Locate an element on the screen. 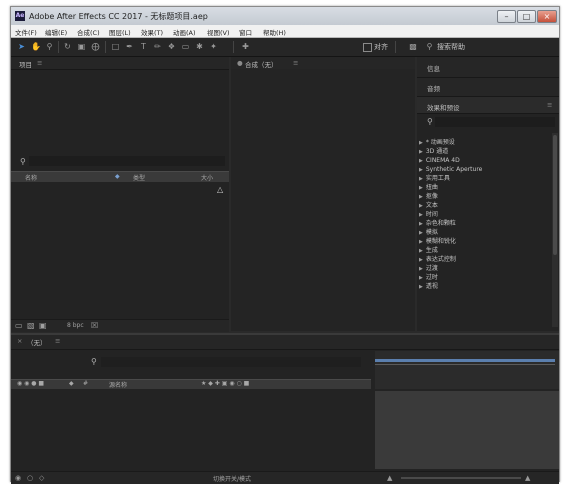  zoom-slider is located at coordinates (461, 478).